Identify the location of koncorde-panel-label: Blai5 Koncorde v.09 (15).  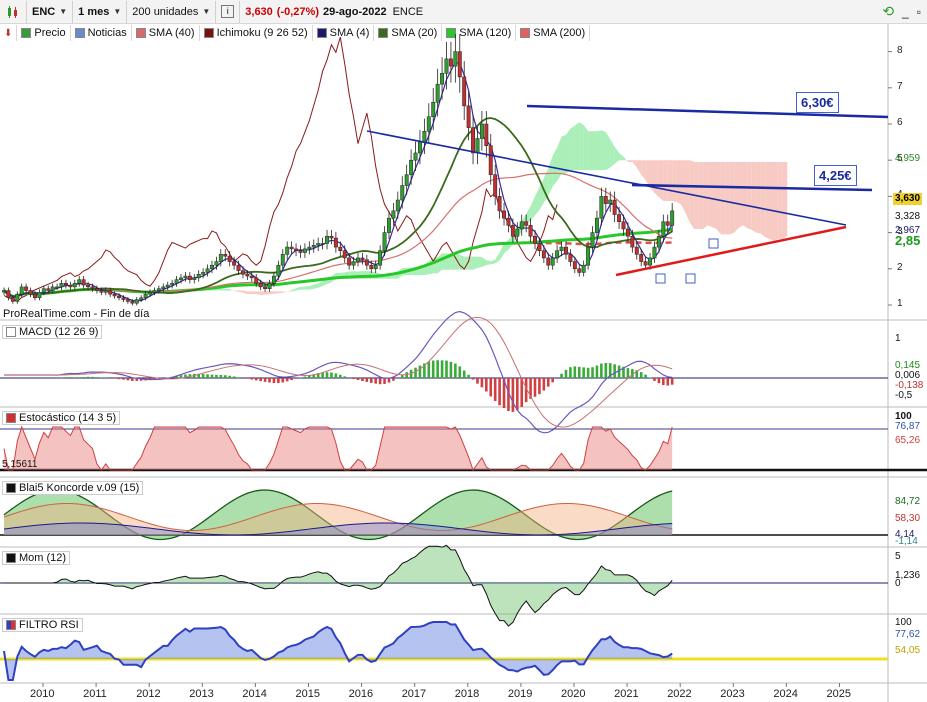
(73, 488).